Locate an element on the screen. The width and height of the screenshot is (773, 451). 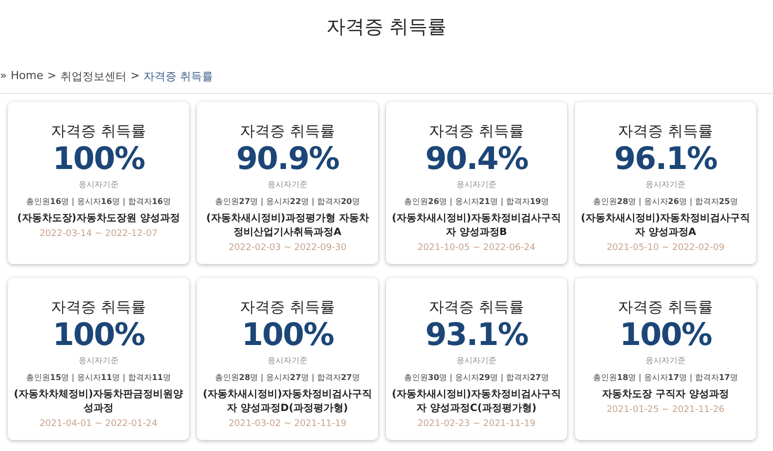
pass-rate: 90.9% is located at coordinates (287, 159).